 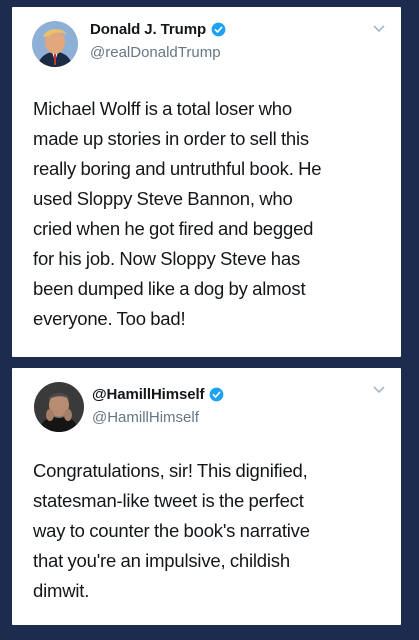 I want to click on tweet-text-line: everyone. Too bad!, so click(x=109, y=318).